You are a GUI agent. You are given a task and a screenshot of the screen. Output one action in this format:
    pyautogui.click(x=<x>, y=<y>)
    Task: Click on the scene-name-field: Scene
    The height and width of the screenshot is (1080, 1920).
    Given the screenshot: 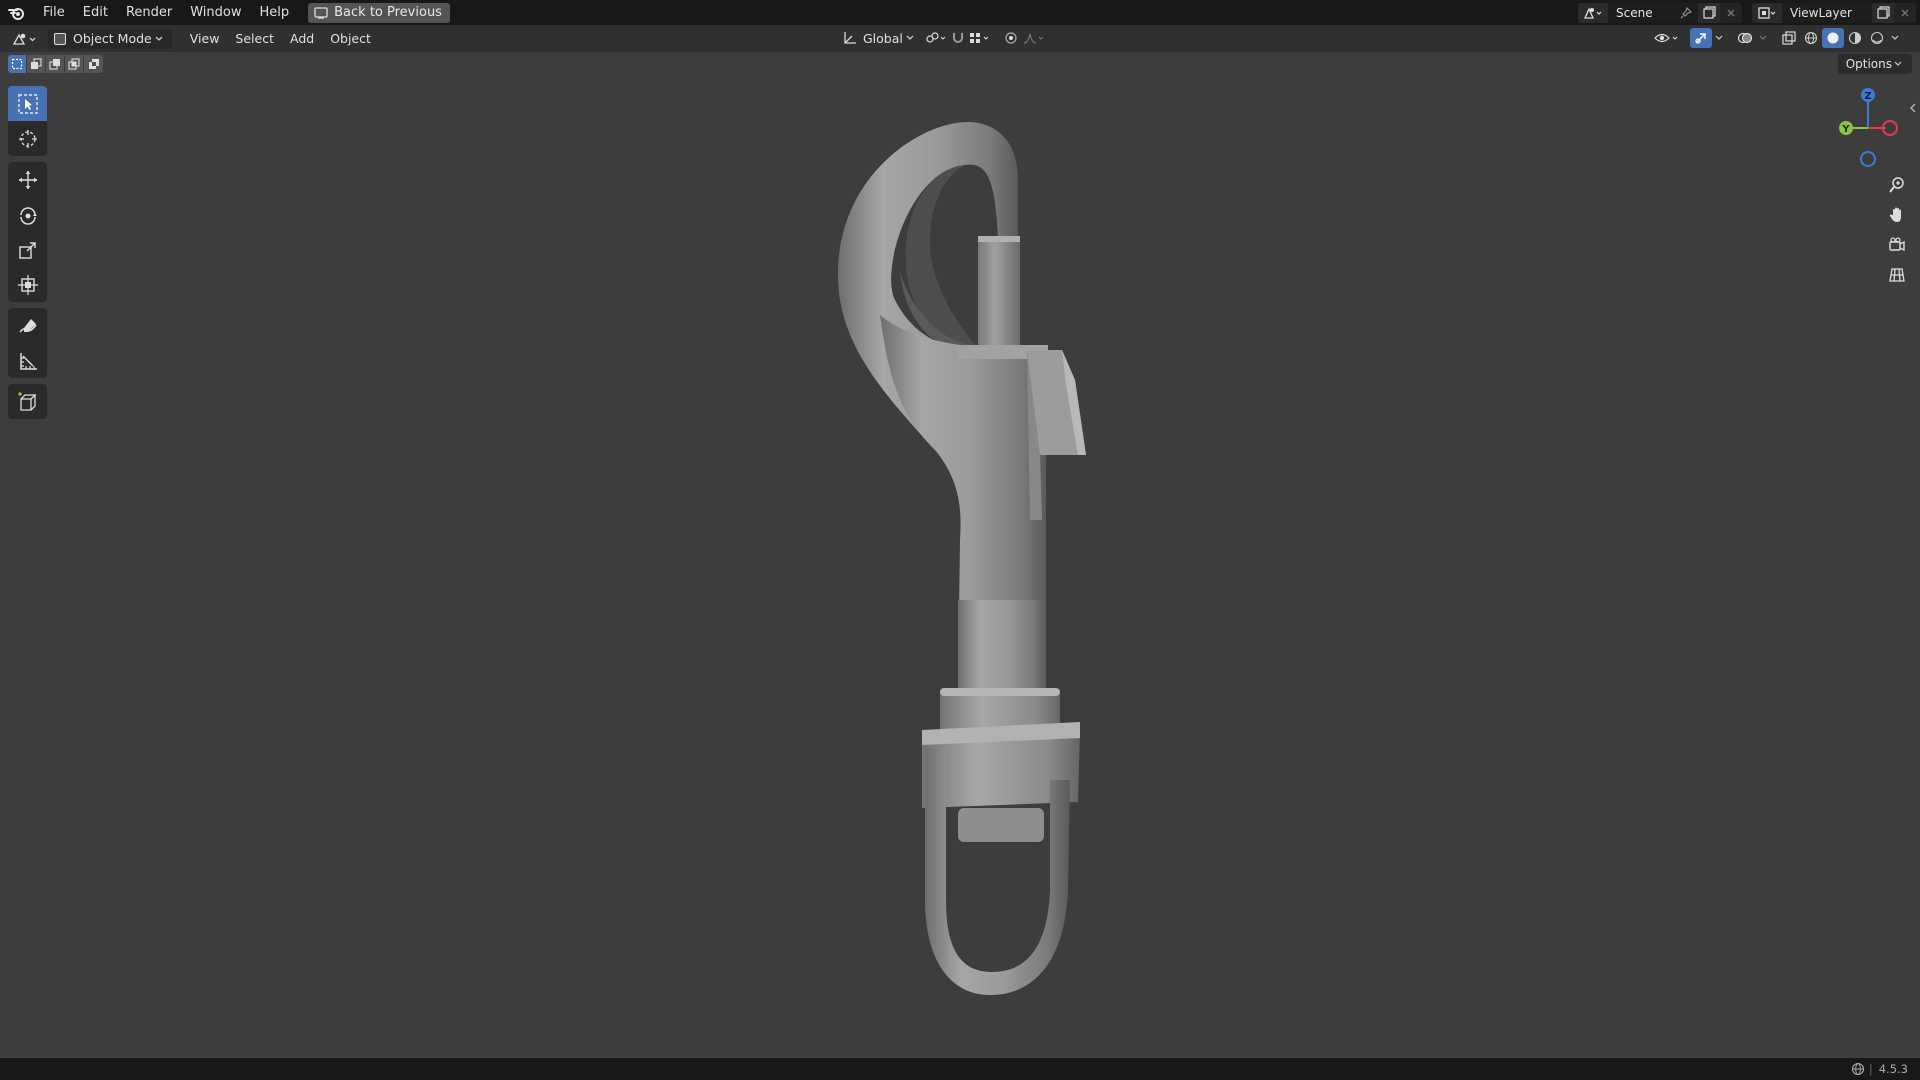 What is the action you would take?
    pyautogui.click(x=1653, y=12)
    